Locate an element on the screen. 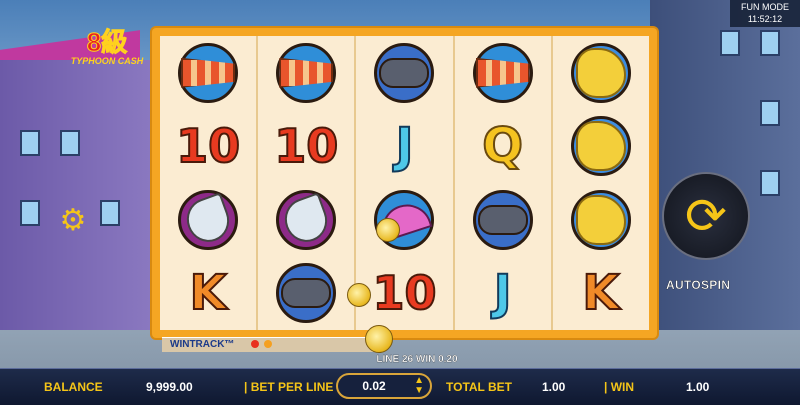  left-building is located at coordinates (75, 195).